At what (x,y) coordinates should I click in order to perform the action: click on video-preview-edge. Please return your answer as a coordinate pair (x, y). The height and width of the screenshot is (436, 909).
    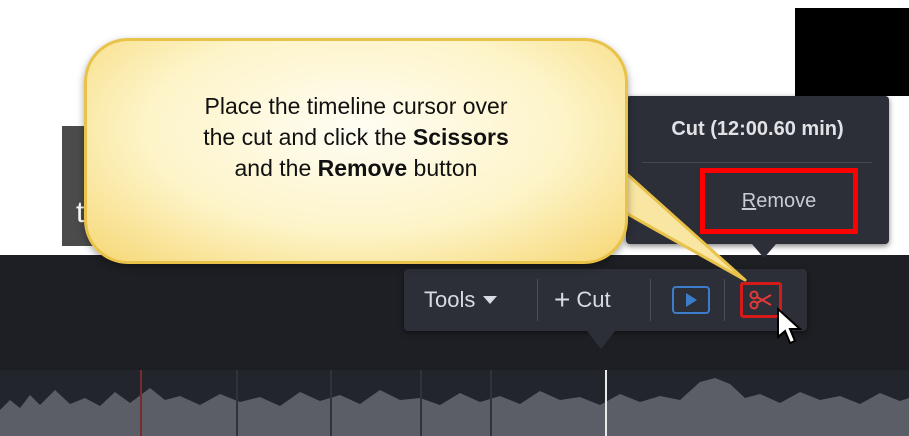
    Looking at the image, I should click on (852, 52).